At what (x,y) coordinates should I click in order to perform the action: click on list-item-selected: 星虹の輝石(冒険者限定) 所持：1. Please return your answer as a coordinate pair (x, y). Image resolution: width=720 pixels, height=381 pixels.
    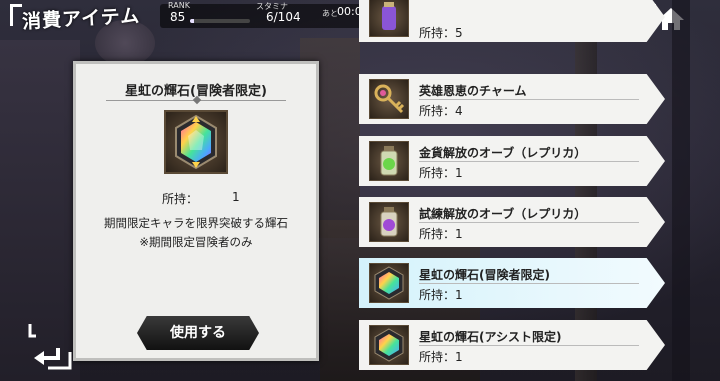
    Looking at the image, I should click on (512, 283).